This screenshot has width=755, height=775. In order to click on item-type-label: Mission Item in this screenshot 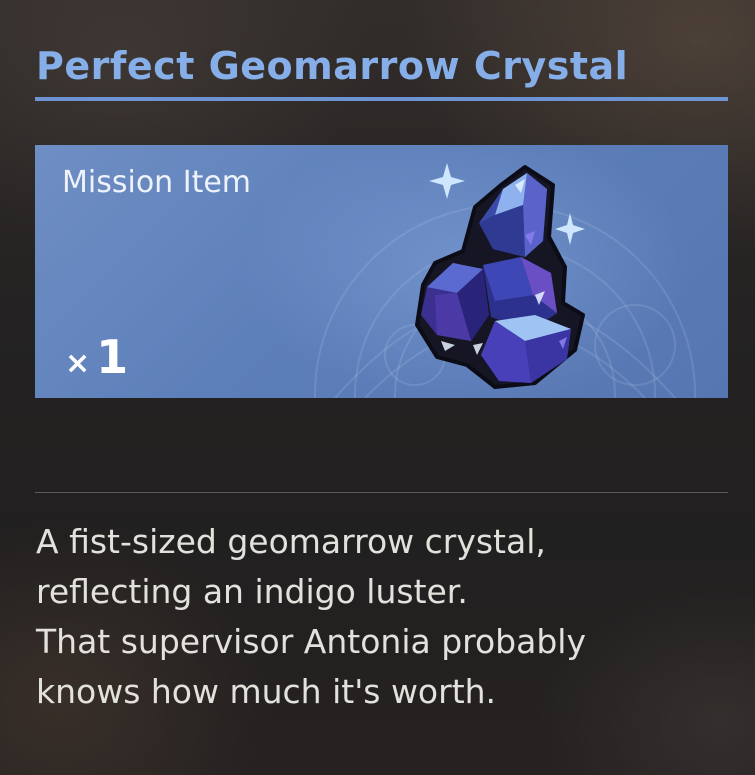, I will do `click(157, 182)`.